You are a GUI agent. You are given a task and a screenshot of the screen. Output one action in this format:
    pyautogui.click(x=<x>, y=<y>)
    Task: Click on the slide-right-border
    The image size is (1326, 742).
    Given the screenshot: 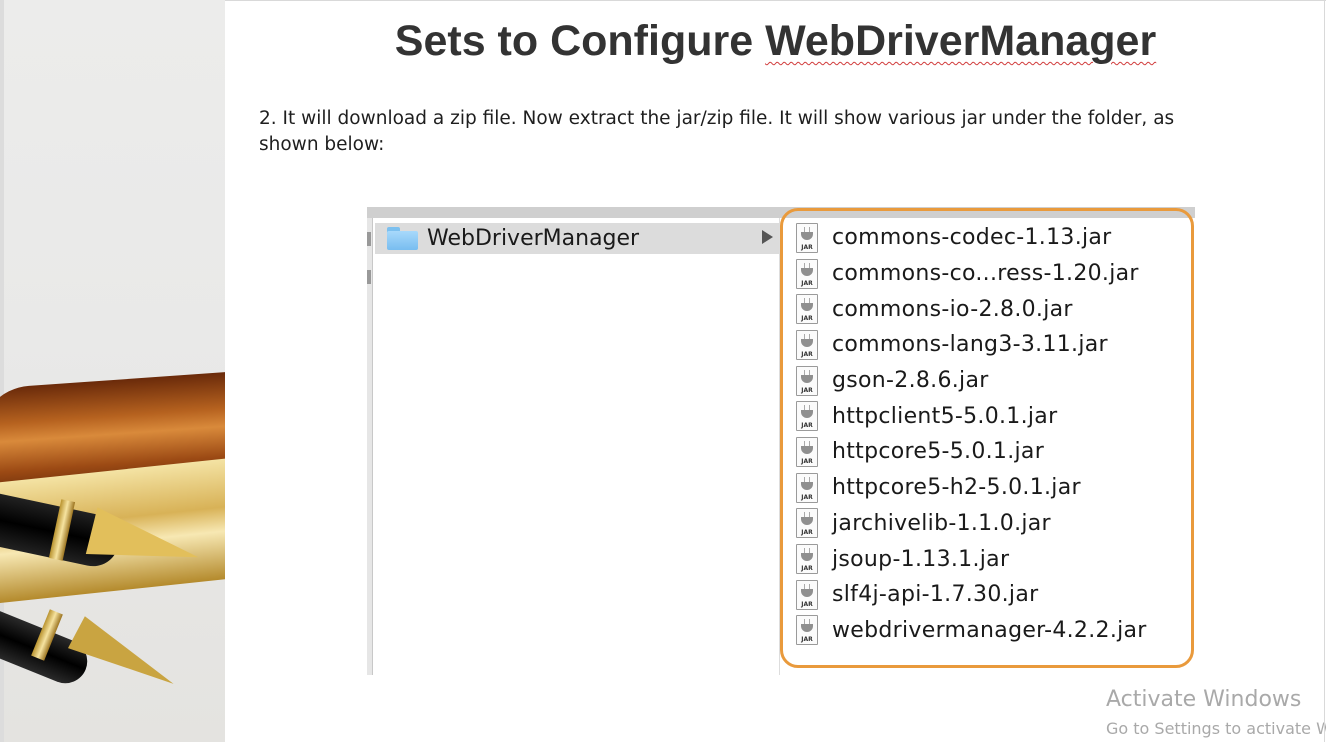 What is the action you would take?
    pyautogui.click(x=1324, y=371)
    